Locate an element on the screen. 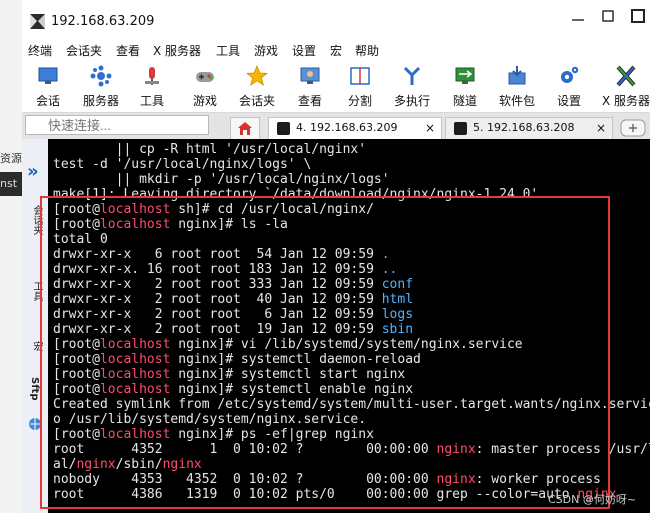 The image size is (650, 513). servers-button: 服务器 is located at coordinates (101, 87).